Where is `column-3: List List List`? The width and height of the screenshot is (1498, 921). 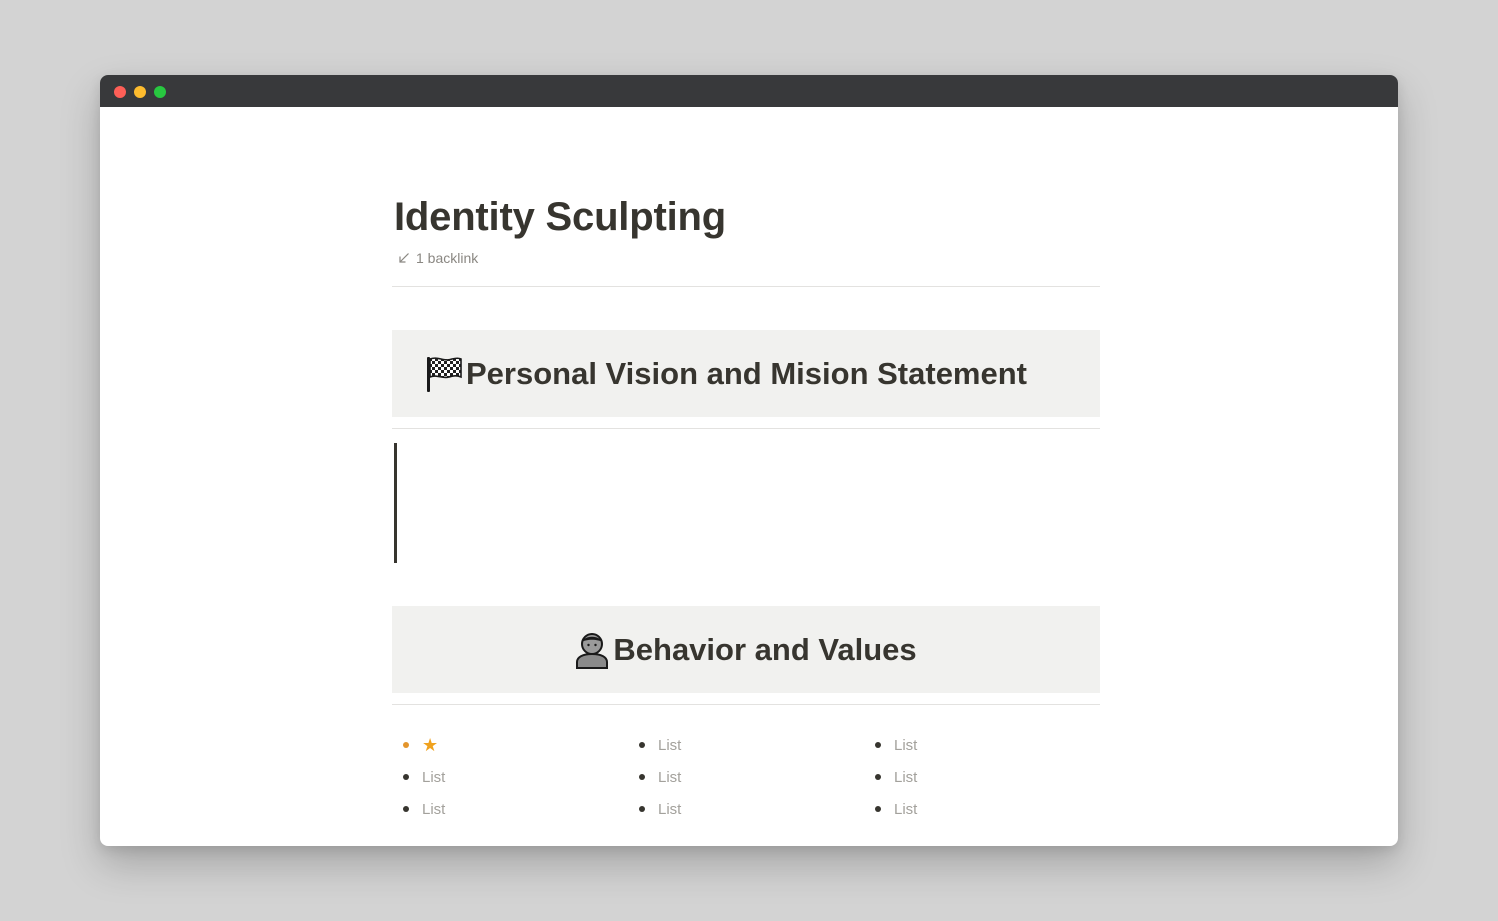
column-3: List List List is located at coordinates (982, 777).